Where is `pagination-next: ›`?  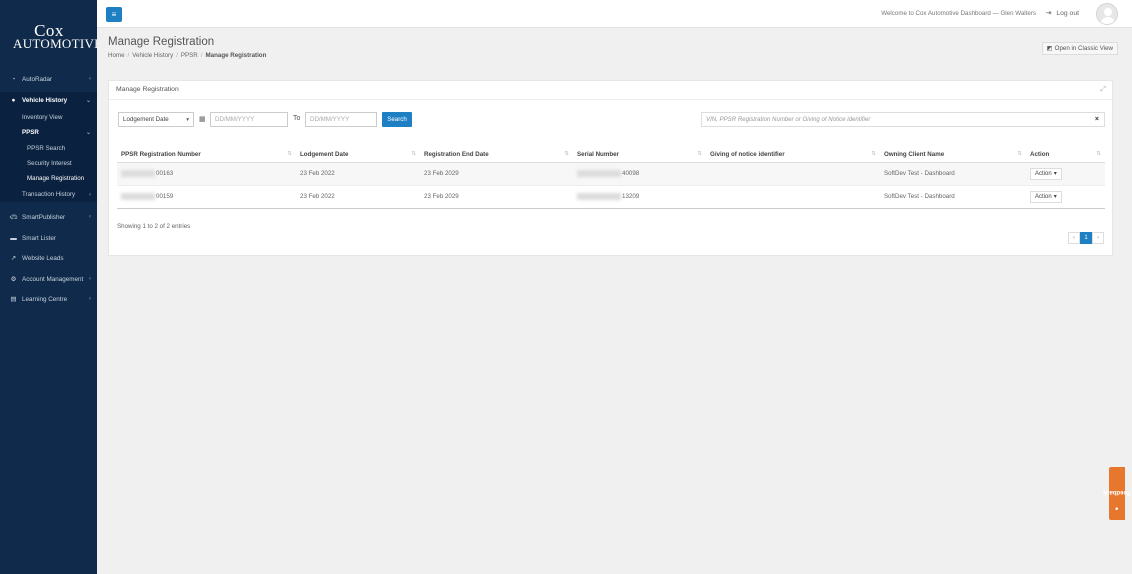 pagination-next: › is located at coordinates (1098, 238).